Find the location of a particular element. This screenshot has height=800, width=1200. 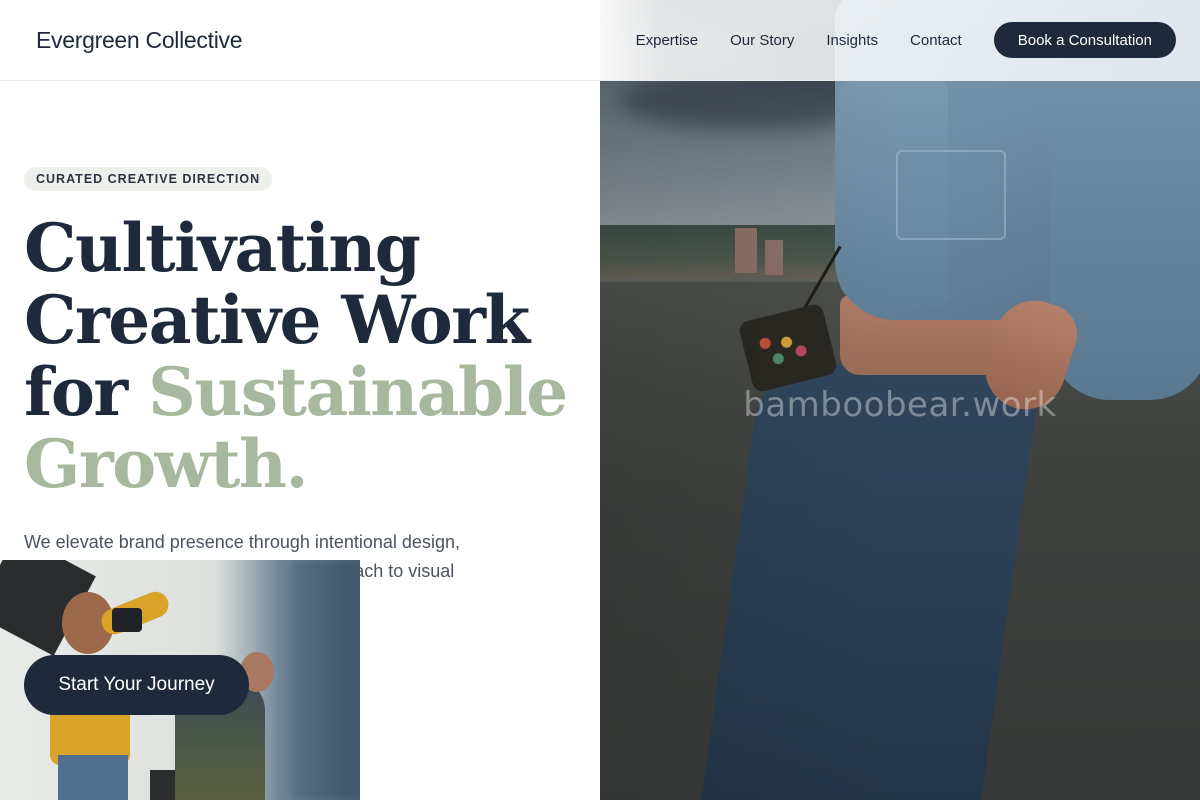

studio-camera is located at coordinates (127, 620).